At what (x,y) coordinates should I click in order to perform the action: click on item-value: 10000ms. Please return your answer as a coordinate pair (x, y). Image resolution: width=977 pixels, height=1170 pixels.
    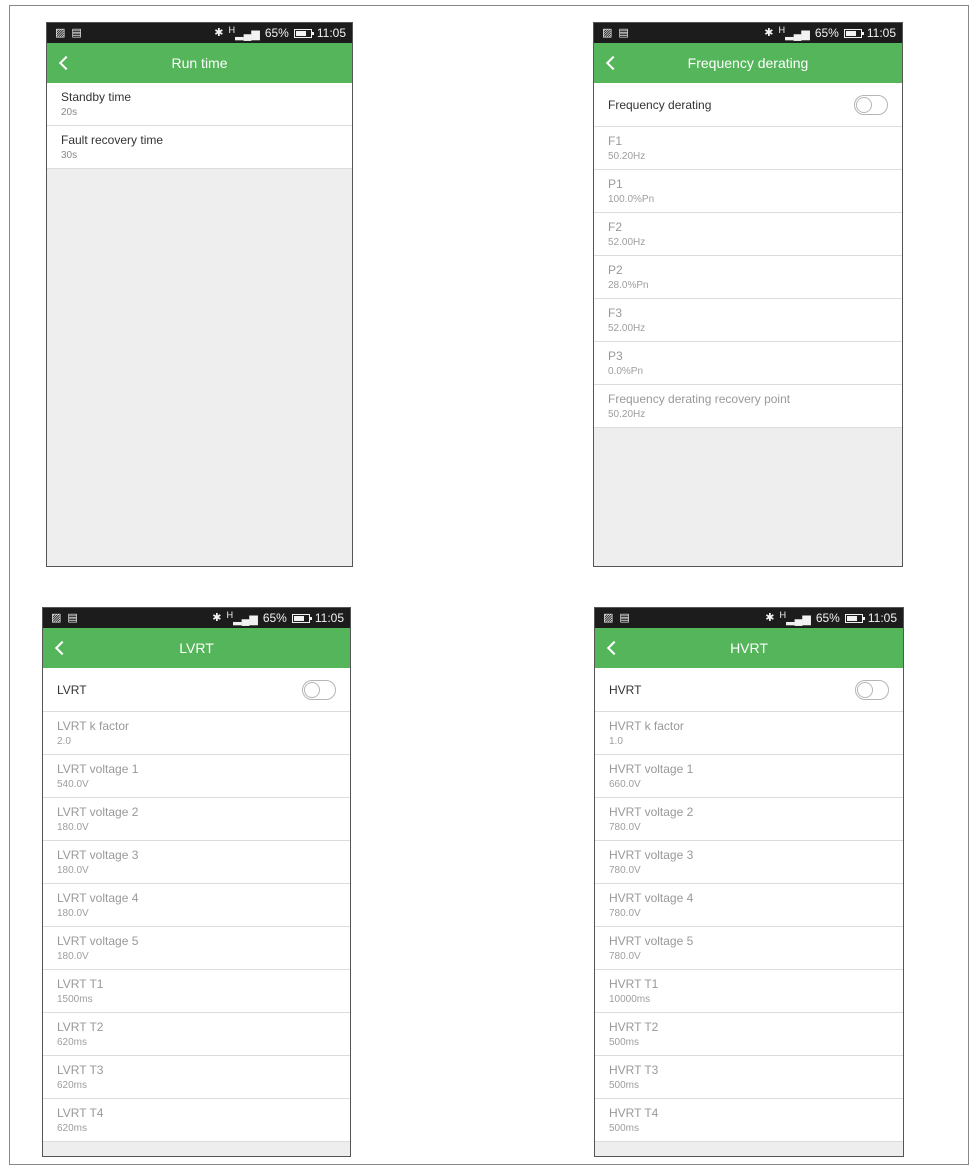
    Looking at the image, I should click on (630, 999).